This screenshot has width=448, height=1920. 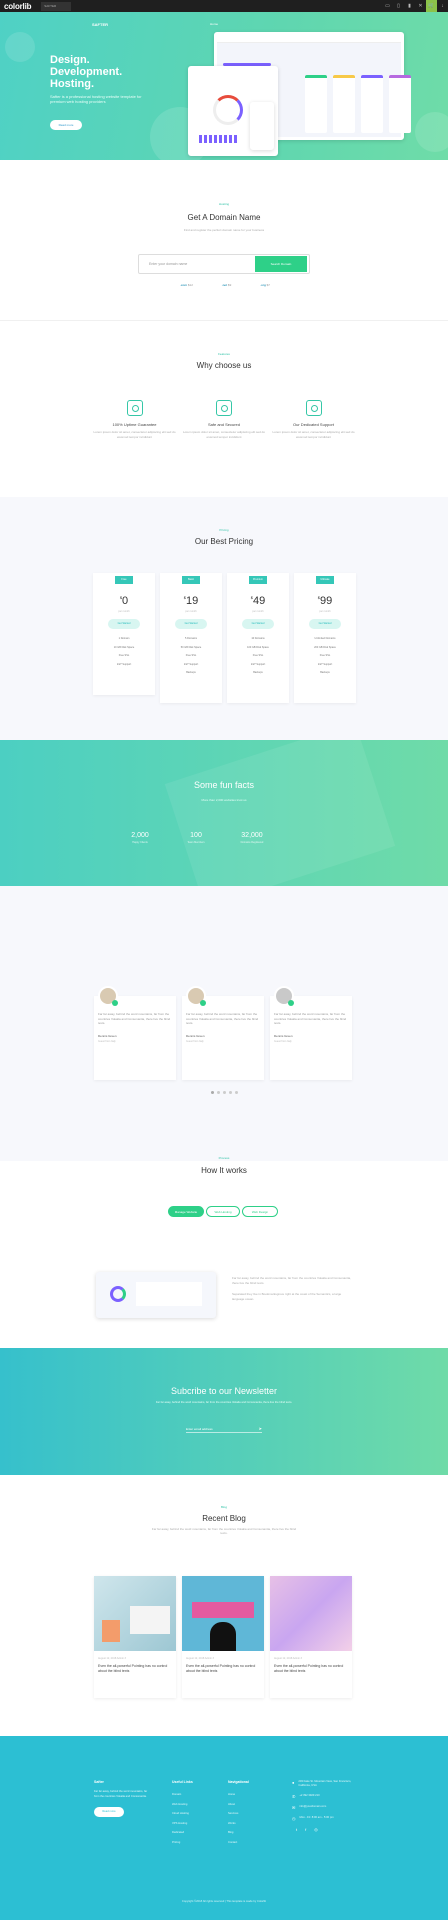 What do you see at coordinates (107, 1035) in the screenshot?
I see `testimonial-name: Dennis Green` at bounding box center [107, 1035].